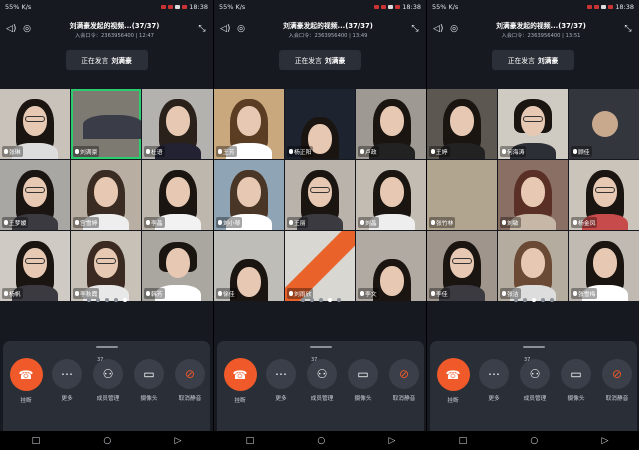  What do you see at coordinates (320, 124) in the screenshot?
I see `video-tile: 杨正阳` at bounding box center [320, 124].